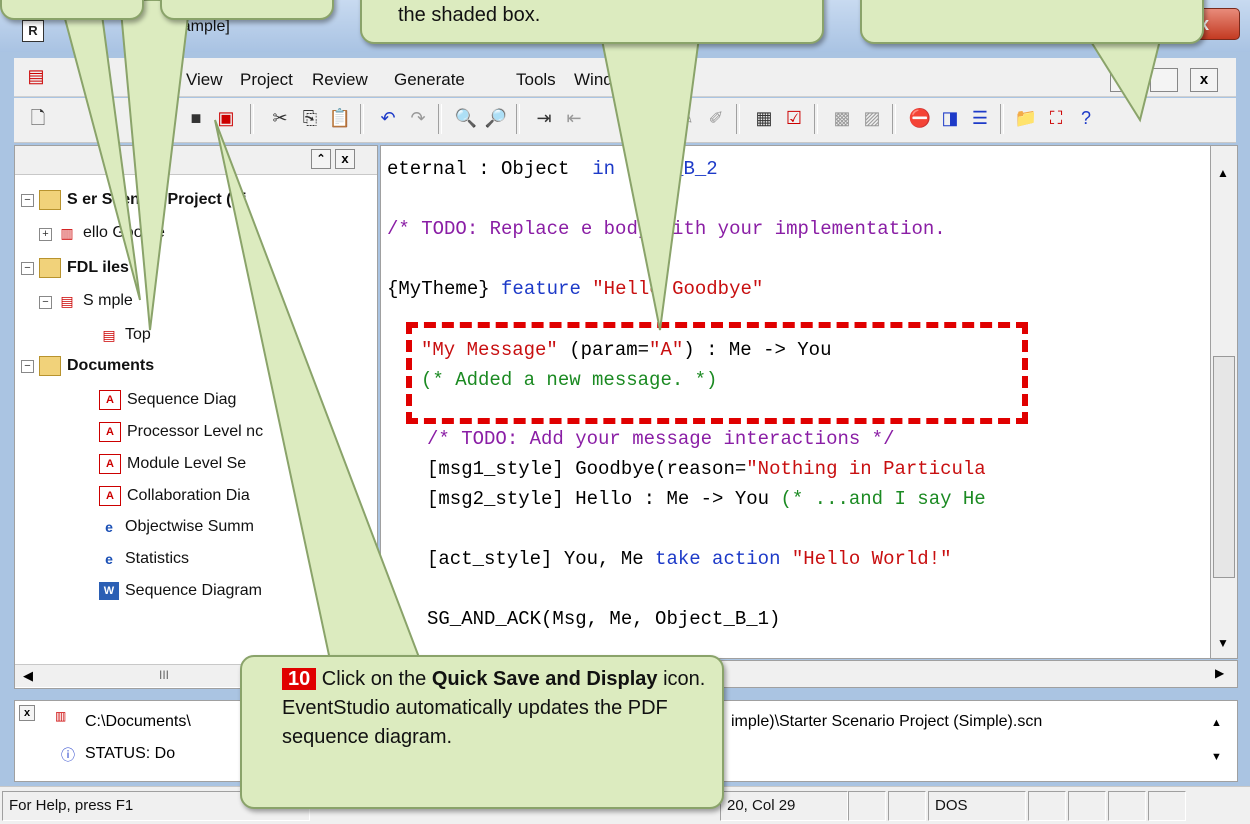  I want to click on callout-top-right-pointer, so click(1125, 81).